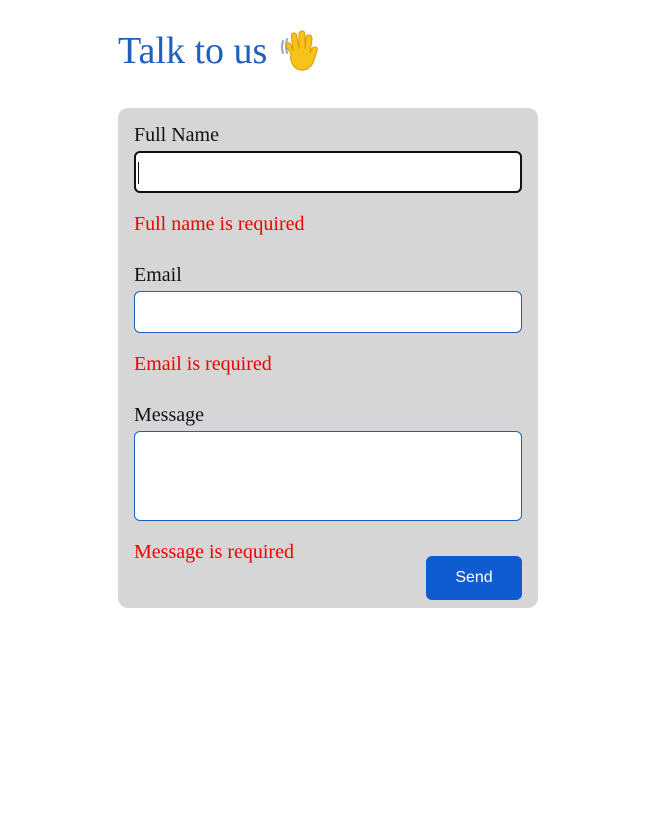 This screenshot has width=659, height=821. Describe the element at coordinates (474, 578) in the screenshot. I see `send-button: Send` at that location.